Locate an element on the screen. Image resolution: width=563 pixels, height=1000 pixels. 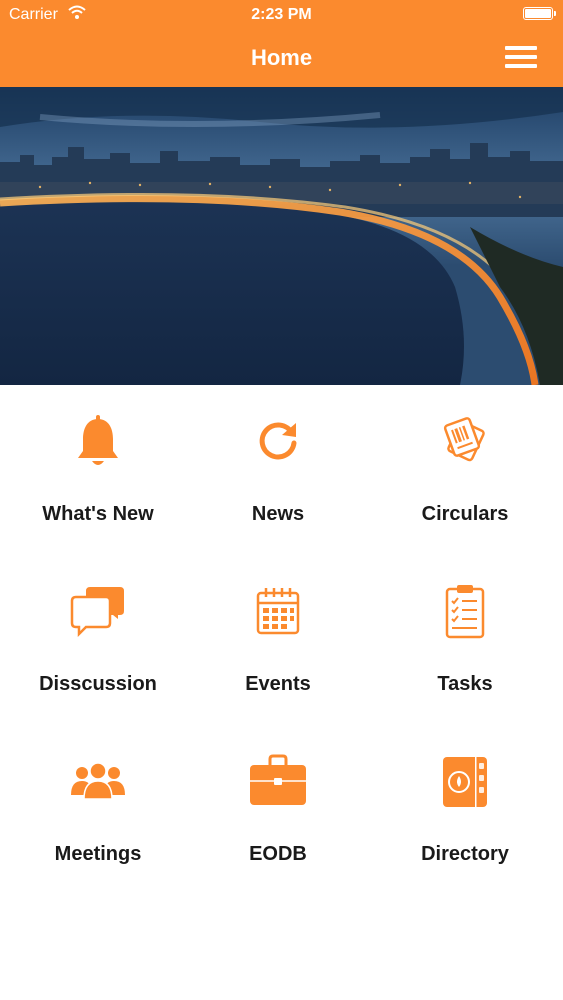
briefcase-icon is located at coordinates (278, 779).